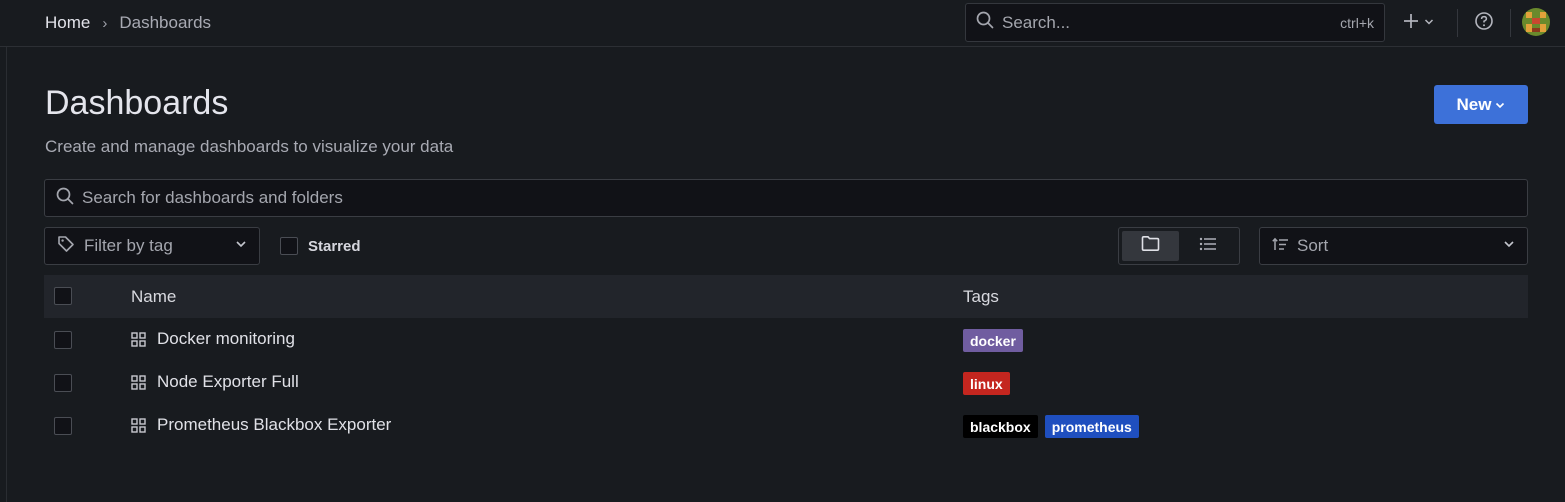 This screenshot has height=502, width=1565. I want to click on dashboard-search-input: Search for dashboards and folders, so click(786, 198).